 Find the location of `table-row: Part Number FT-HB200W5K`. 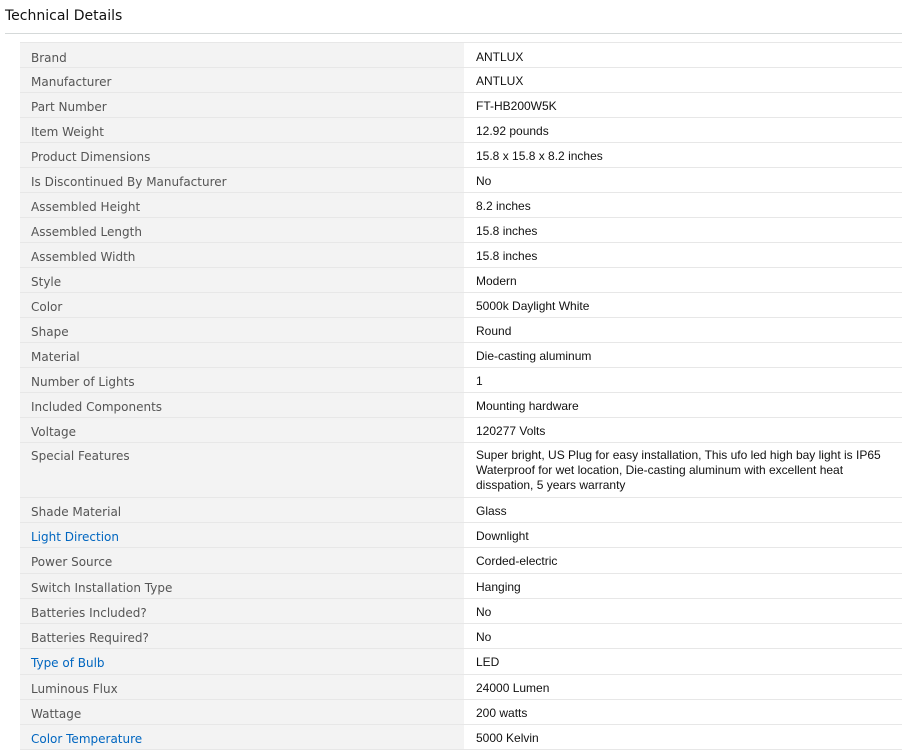

table-row: Part Number FT-HB200W5K is located at coordinates (461, 105).